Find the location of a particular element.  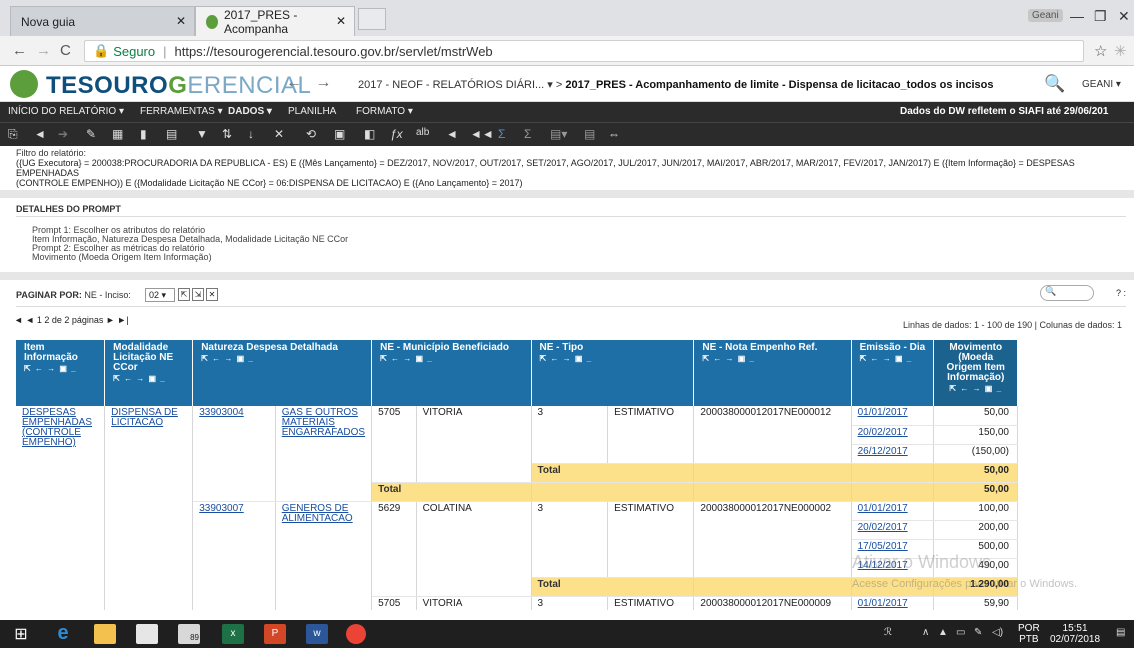

maximize-icon: ❐ is located at coordinates (1100, 16).